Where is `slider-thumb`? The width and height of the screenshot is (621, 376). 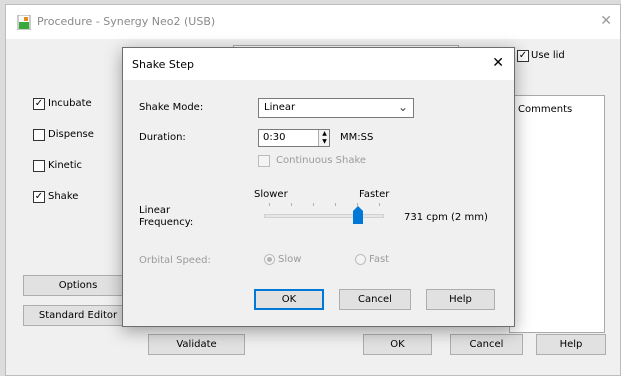 slider-thumb is located at coordinates (357, 215).